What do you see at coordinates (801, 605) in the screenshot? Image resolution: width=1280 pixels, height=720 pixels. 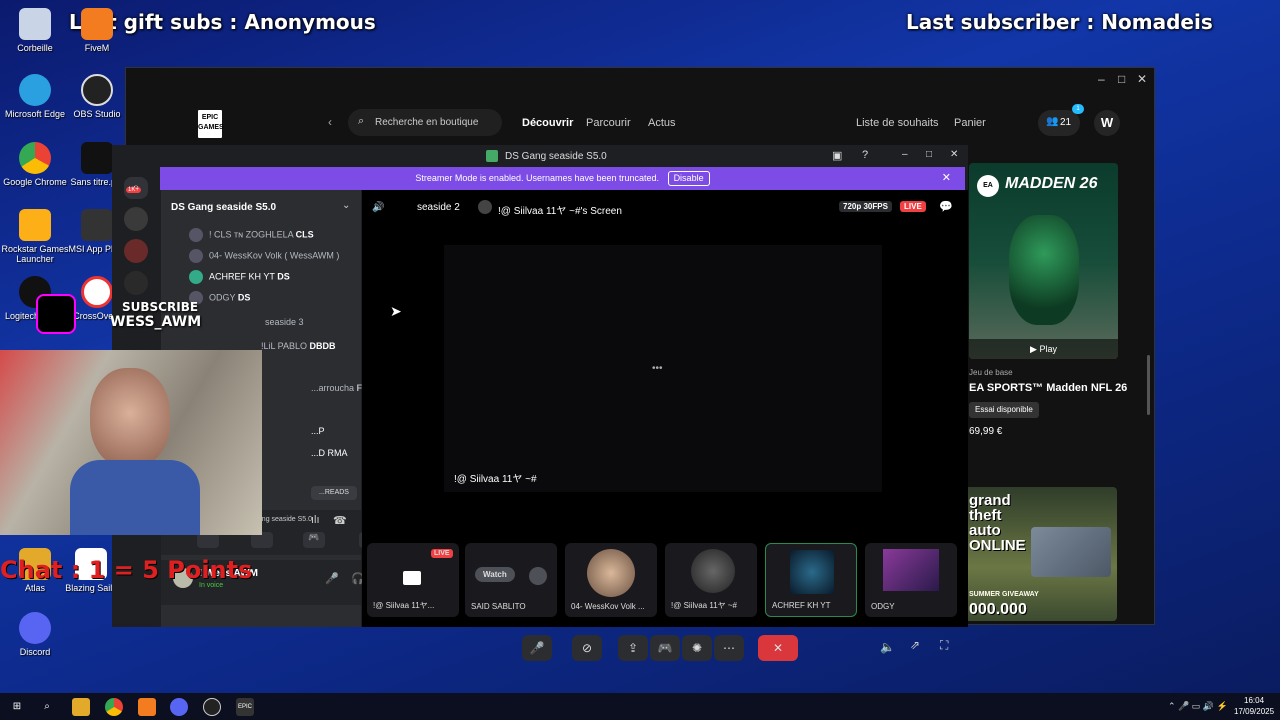 I see `tile-label: ACHREF KH YT` at bounding box center [801, 605].